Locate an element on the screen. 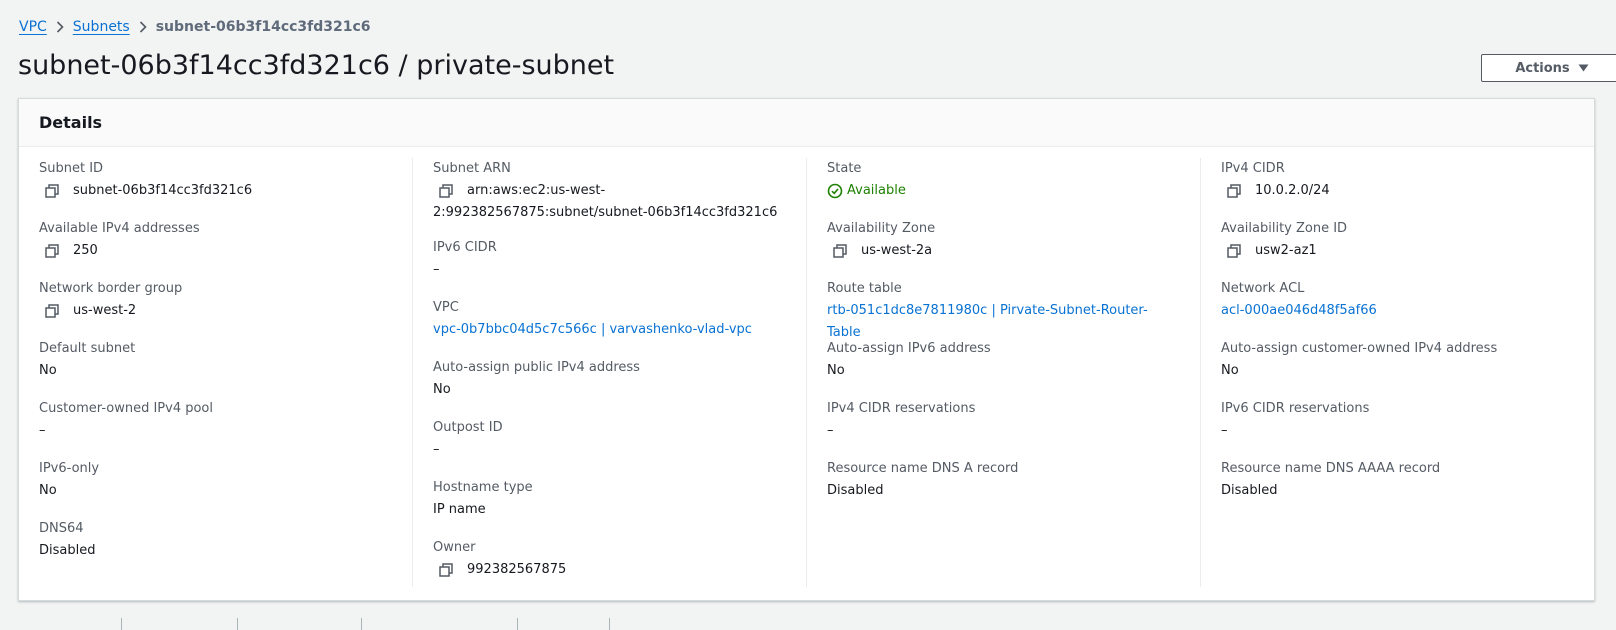 This screenshot has height=630, width=1616. bottom-tabs-partial is located at coordinates (314, 624).